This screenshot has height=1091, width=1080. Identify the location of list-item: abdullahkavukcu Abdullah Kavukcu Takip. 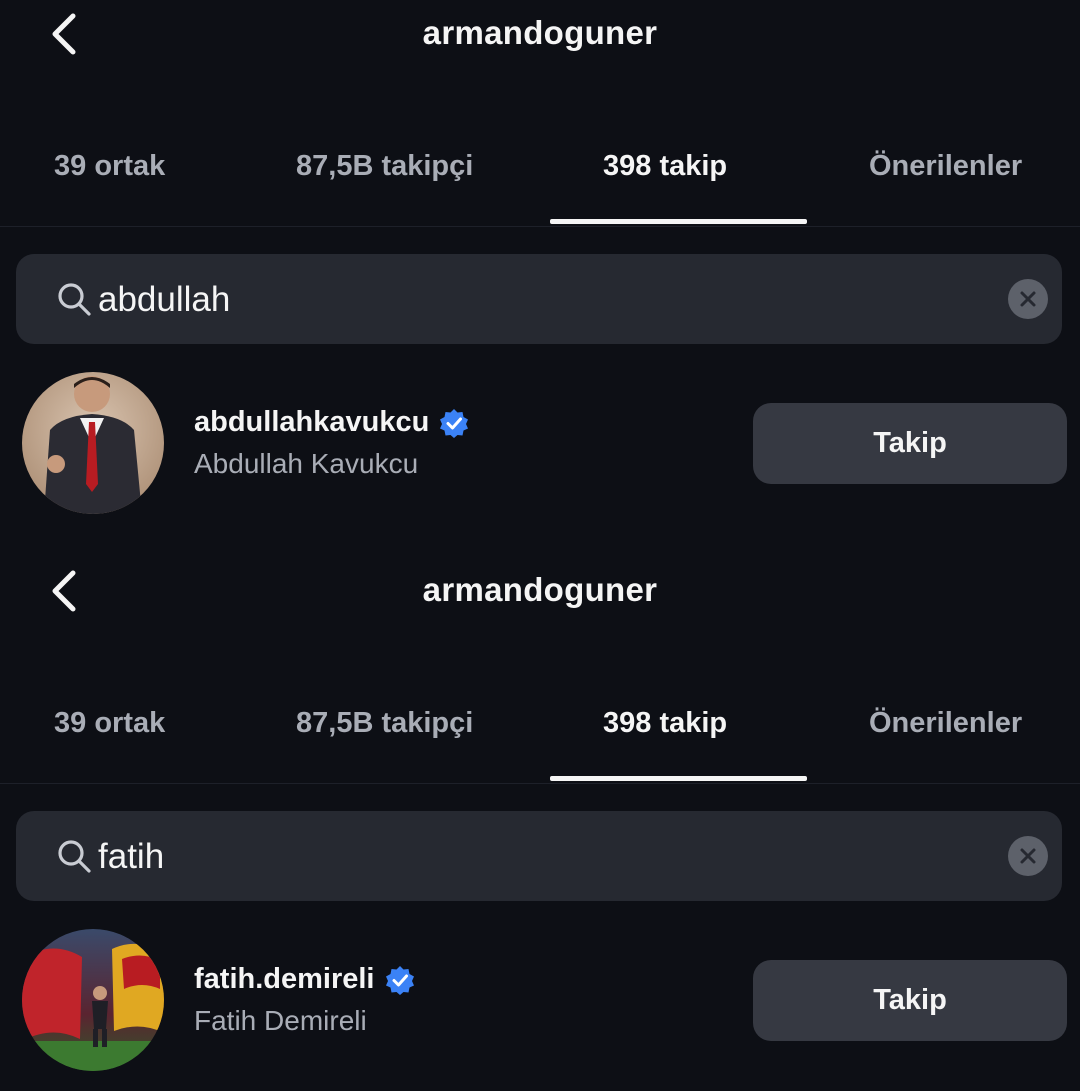
(540, 444).